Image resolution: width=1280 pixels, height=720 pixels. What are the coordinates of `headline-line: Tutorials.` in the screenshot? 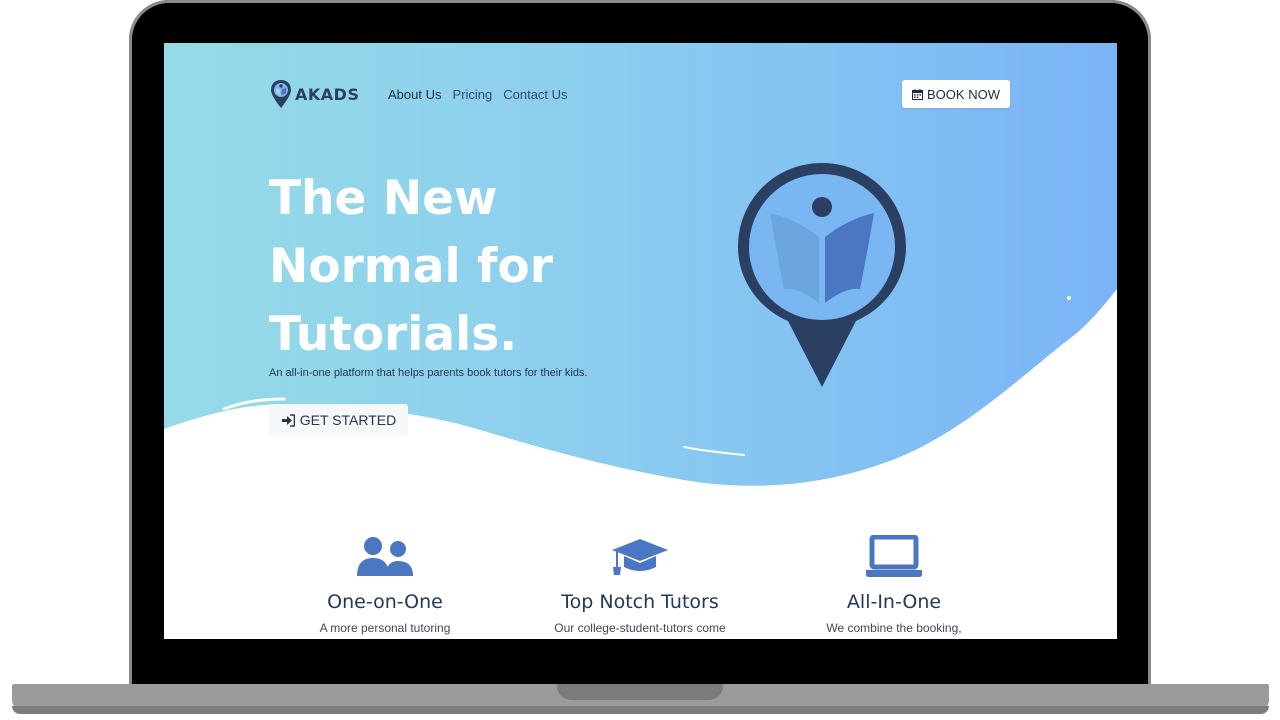 It's located at (393, 334).